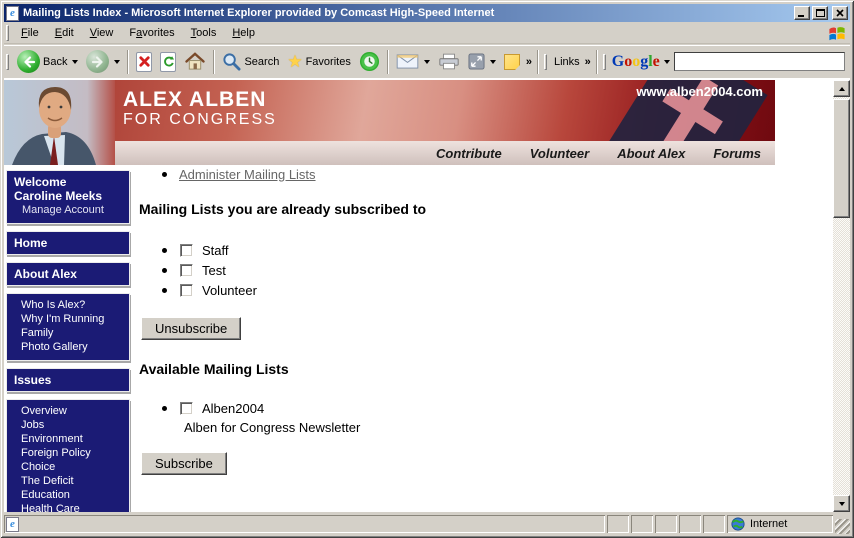 This screenshot has height=538, width=854. Describe the element at coordinates (73, 495) in the screenshot. I see `sidebar-link: Education` at that location.